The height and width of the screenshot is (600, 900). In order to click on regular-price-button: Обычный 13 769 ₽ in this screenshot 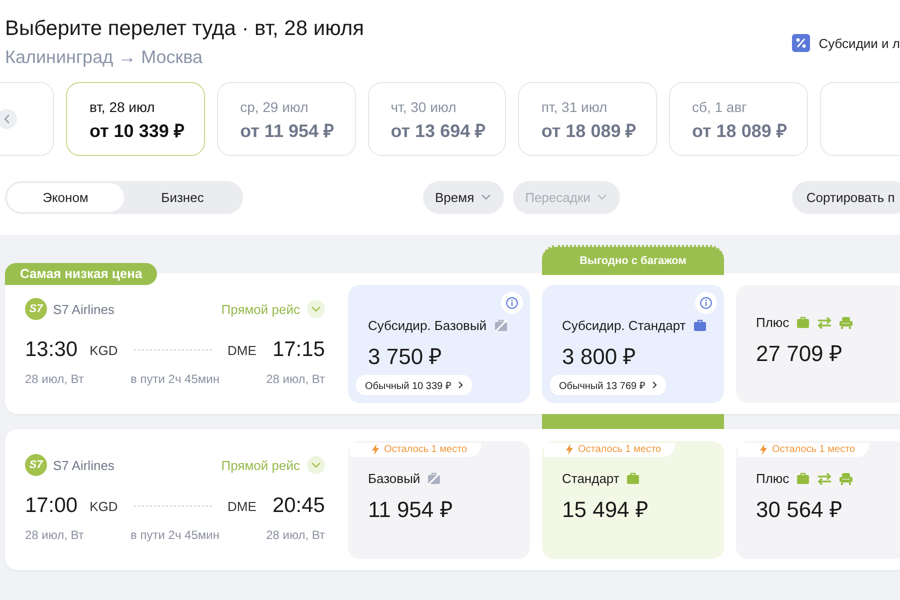, I will do `click(608, 385)`.